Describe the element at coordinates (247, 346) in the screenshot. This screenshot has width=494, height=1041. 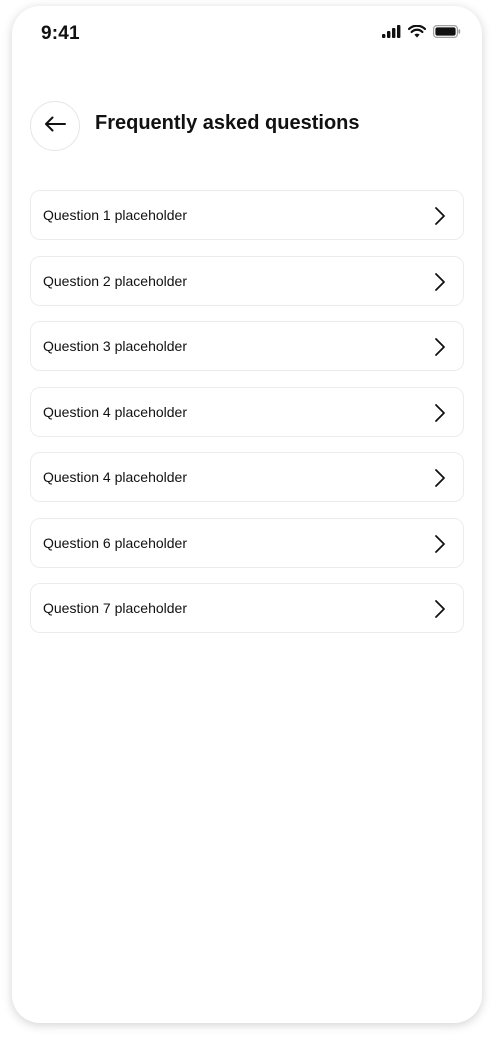
I see `faq-item-3: Question 3 placeholder` at that location.